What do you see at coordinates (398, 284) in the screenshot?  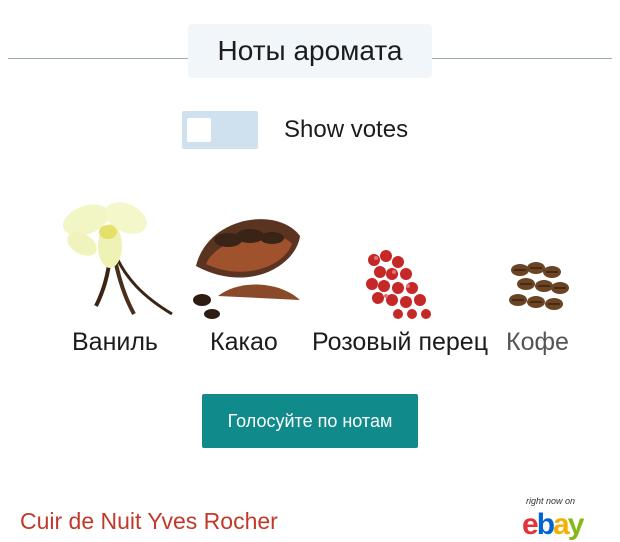 I see `pink-pepper-image` at bounding box center [398, 284].